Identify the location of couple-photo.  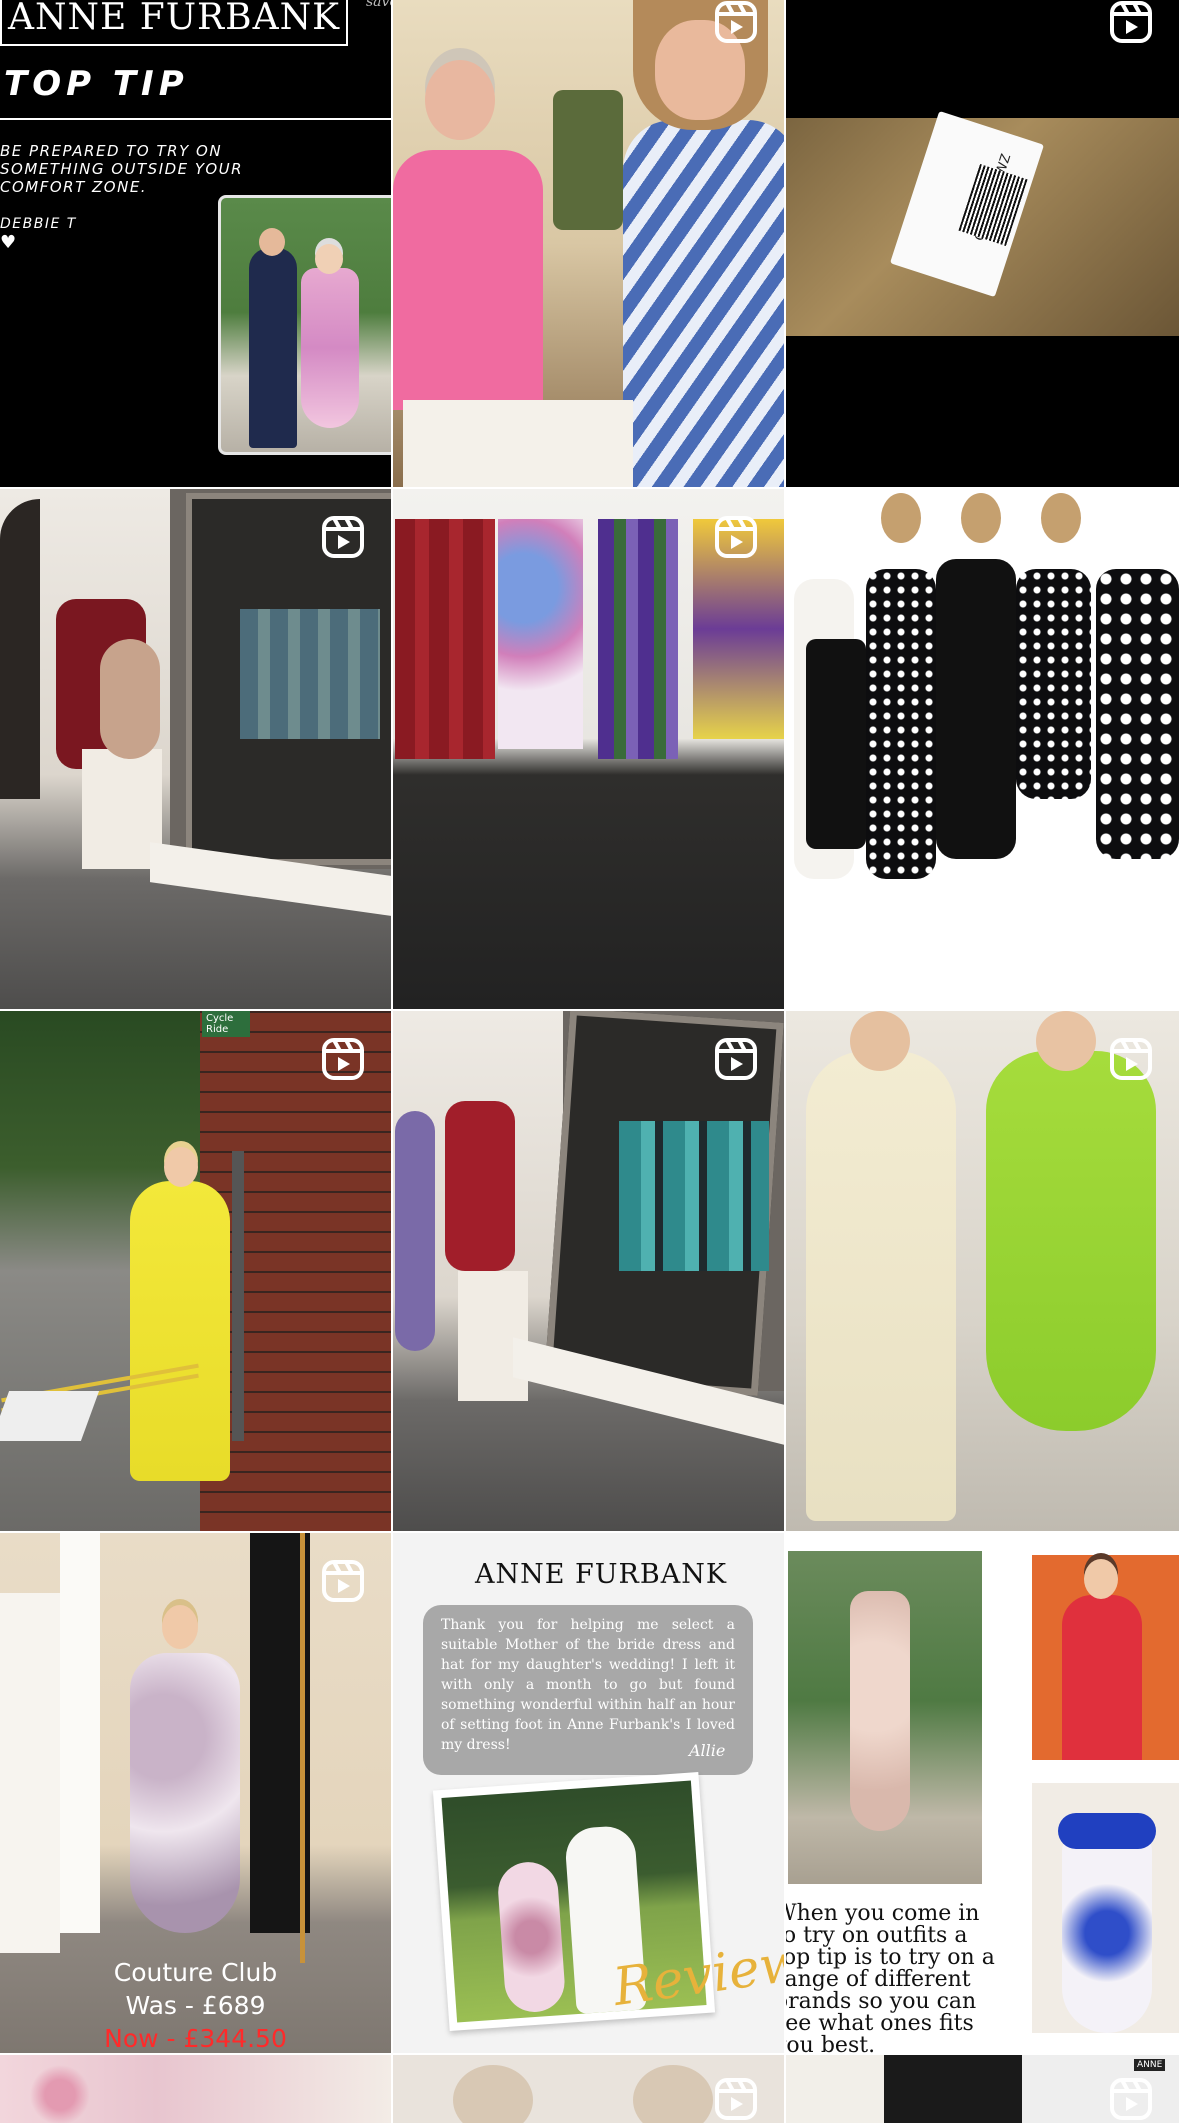
(304, 325).